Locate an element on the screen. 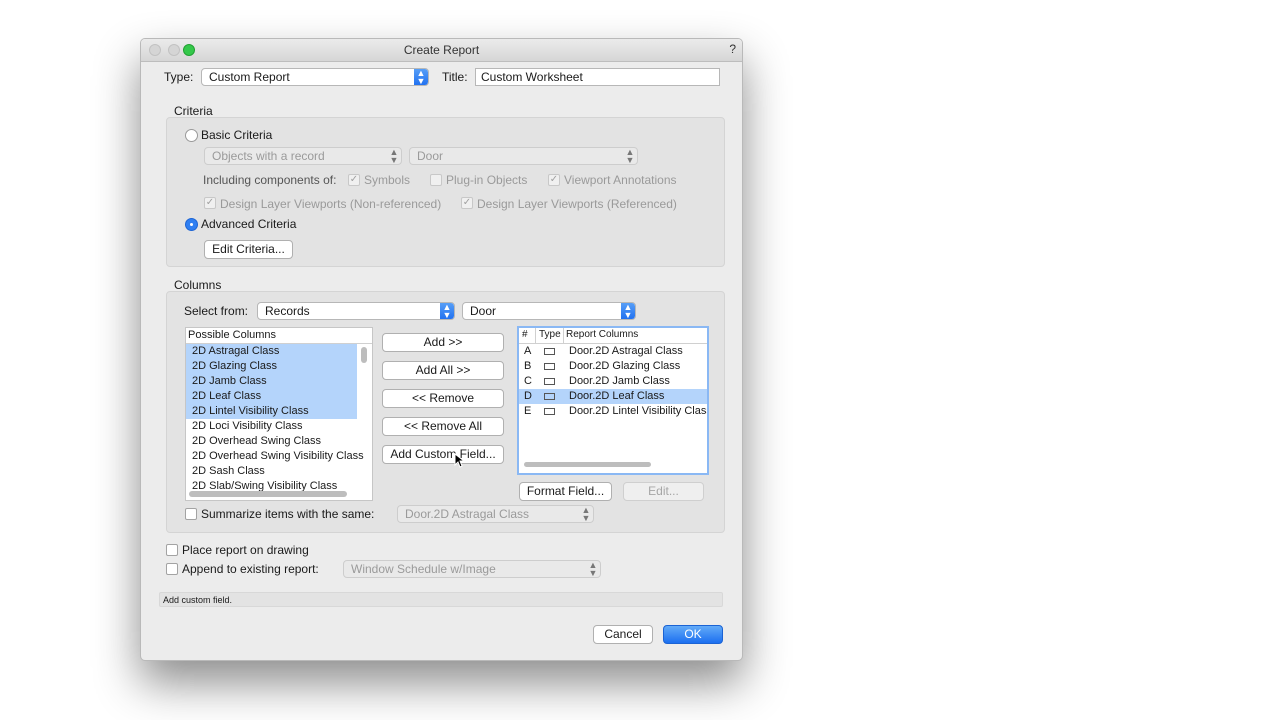 The image size is (1280, 720). report-row-name: Door.2D Jamb Class is located at coordinates (619, 381).